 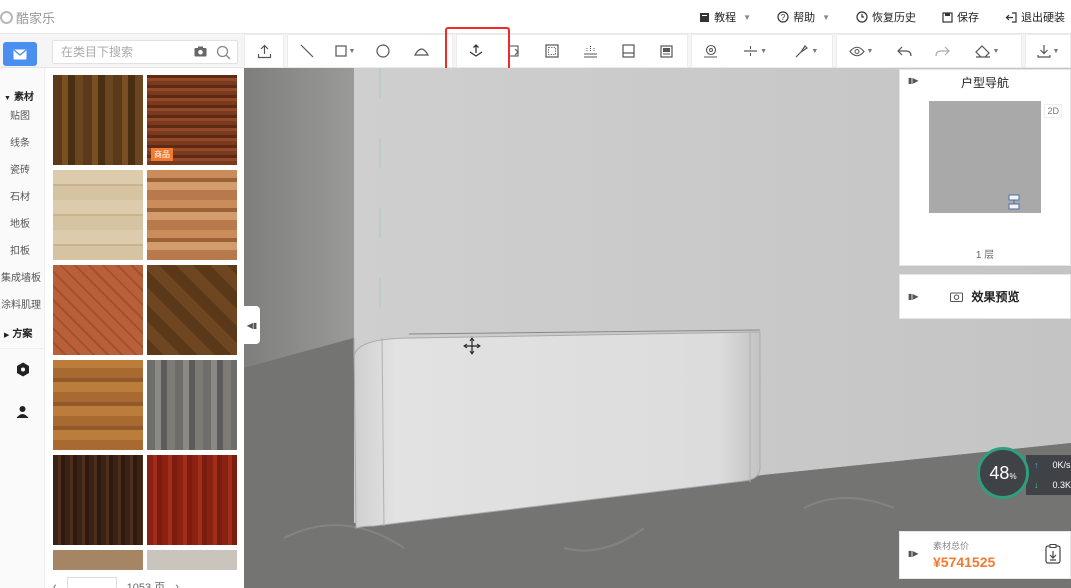 I want to click on material-tile-light-oak, so click(x=98, y=215).